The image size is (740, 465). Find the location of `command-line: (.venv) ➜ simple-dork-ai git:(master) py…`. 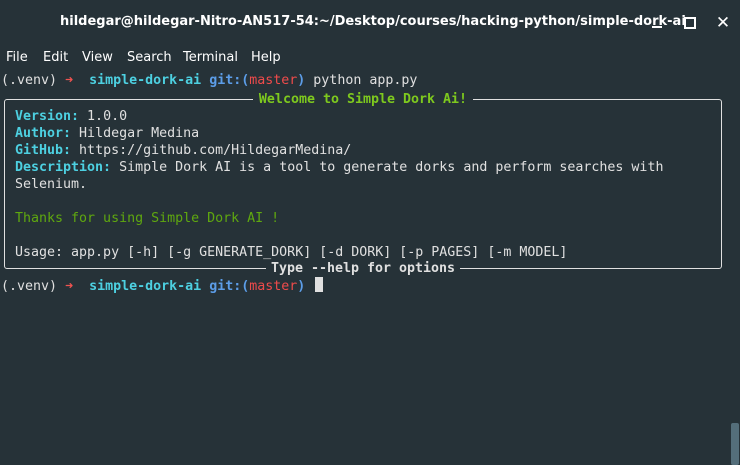

command-line: (.venv) ➜ simple-dork-ai git:(master) py… is located at coordinates (209, 80).